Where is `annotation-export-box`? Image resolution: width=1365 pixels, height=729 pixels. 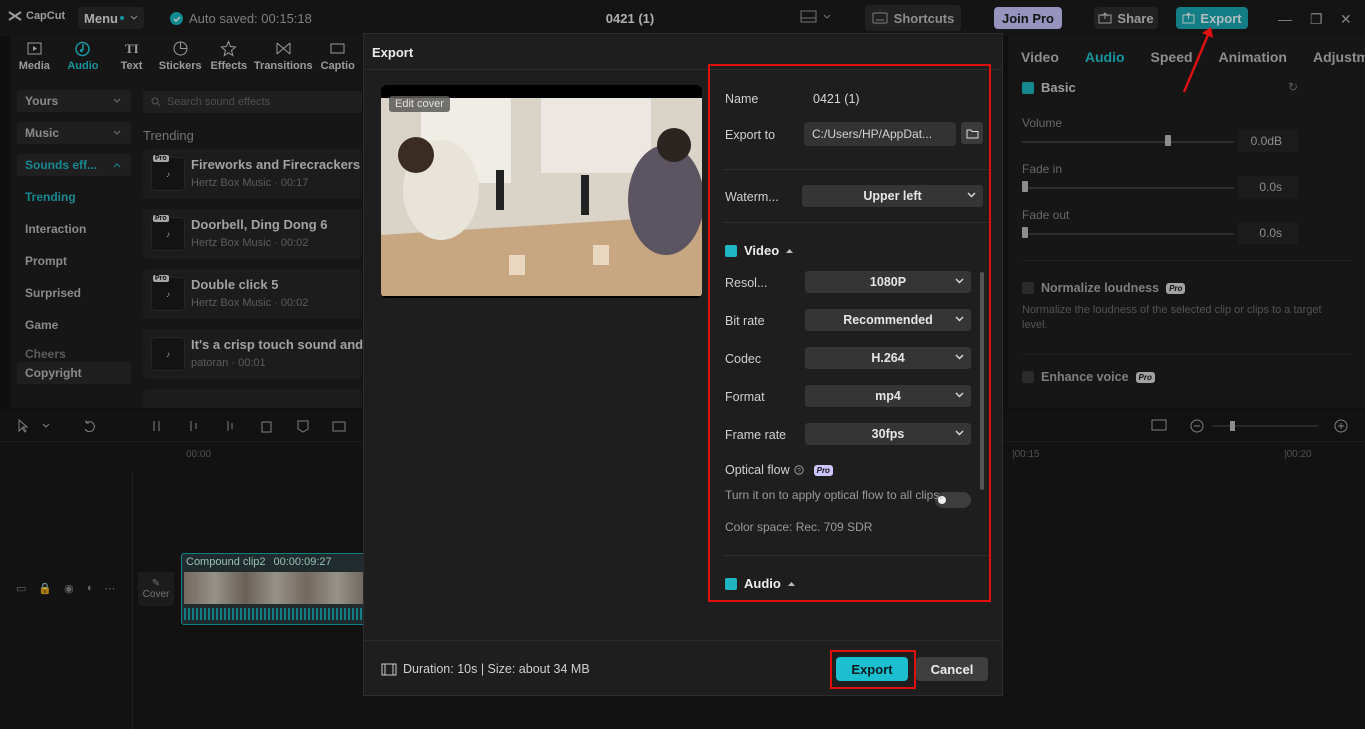
annotation-export-box is located at coordinates (873, 669).